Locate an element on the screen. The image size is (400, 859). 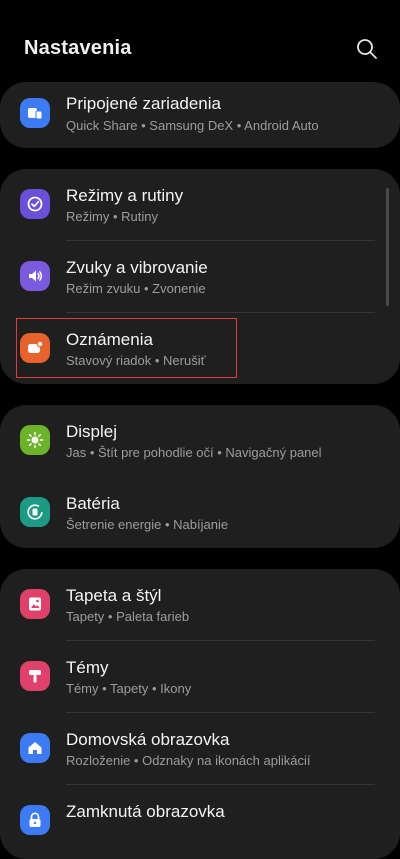
item-label: Zvuky a vibrovanie is located at coordinates (137, 267).